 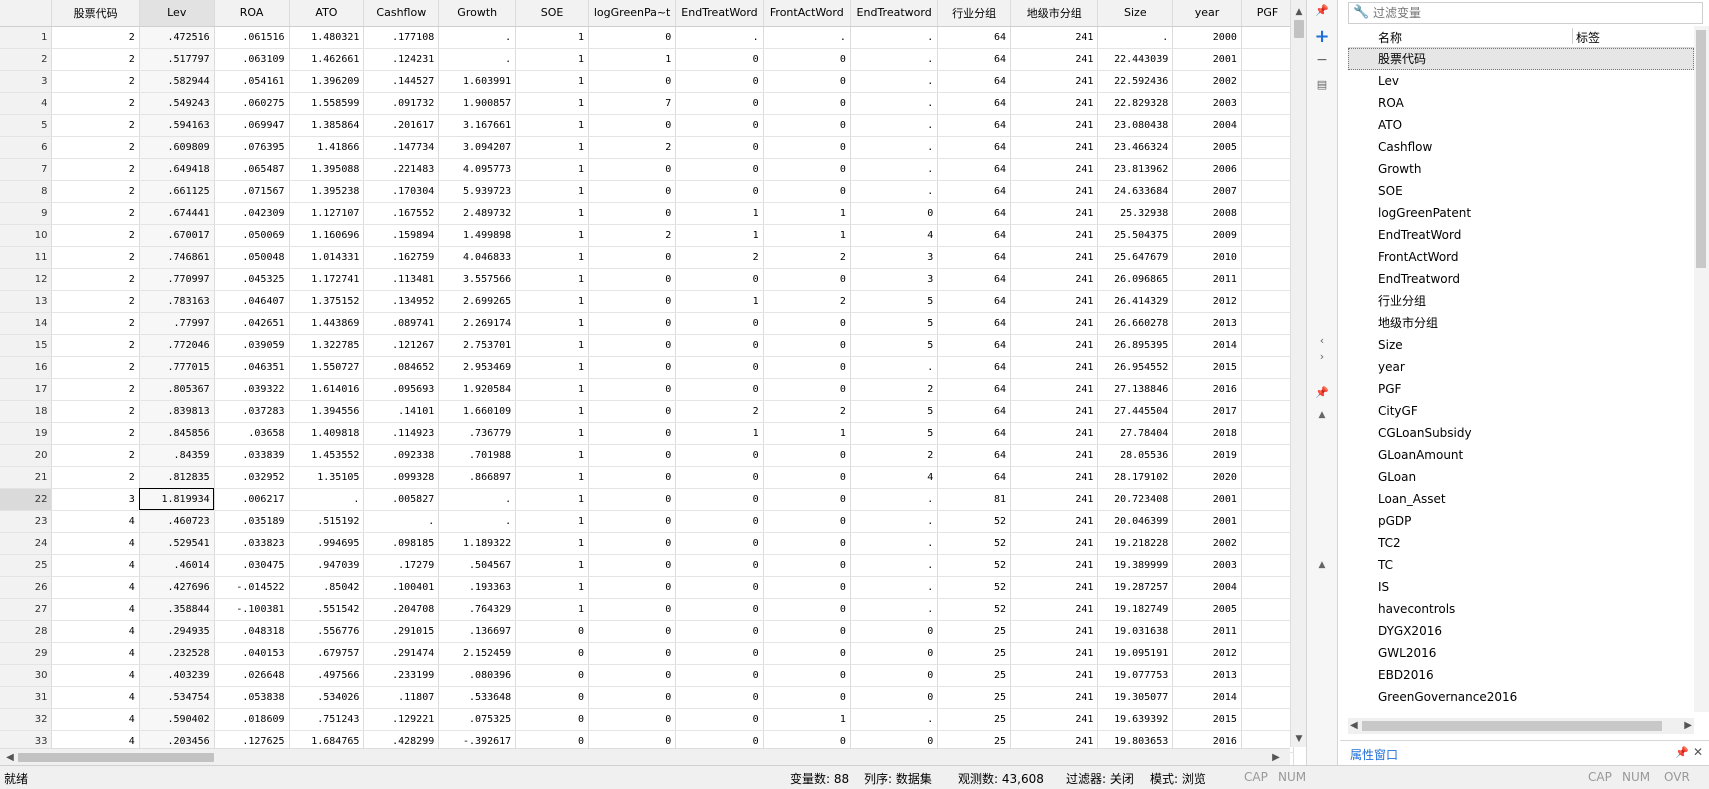 What do you see at coordinates (1521, 59) in the screenshot?
I see `variable-list-item: 股票代码` at bounding box center [1521, 59].